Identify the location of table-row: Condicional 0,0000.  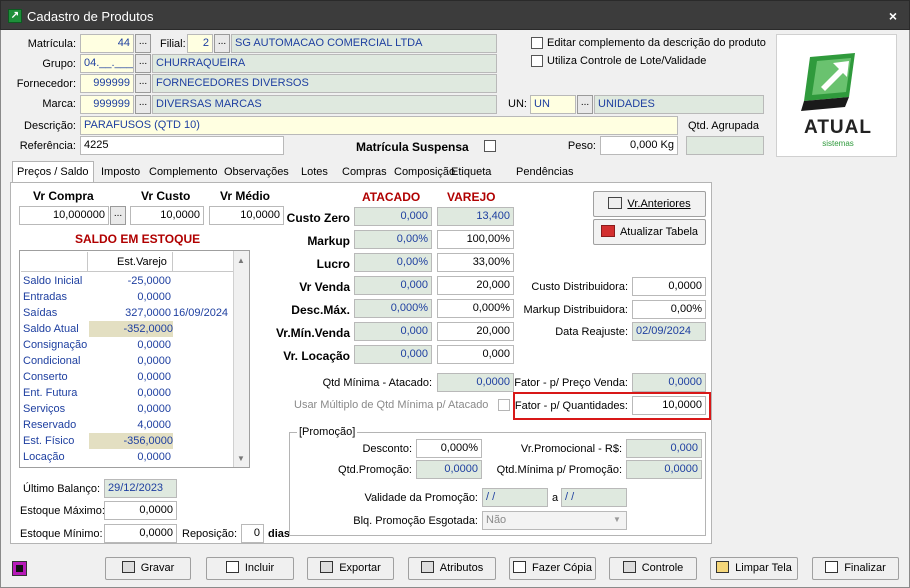
(127, 361).